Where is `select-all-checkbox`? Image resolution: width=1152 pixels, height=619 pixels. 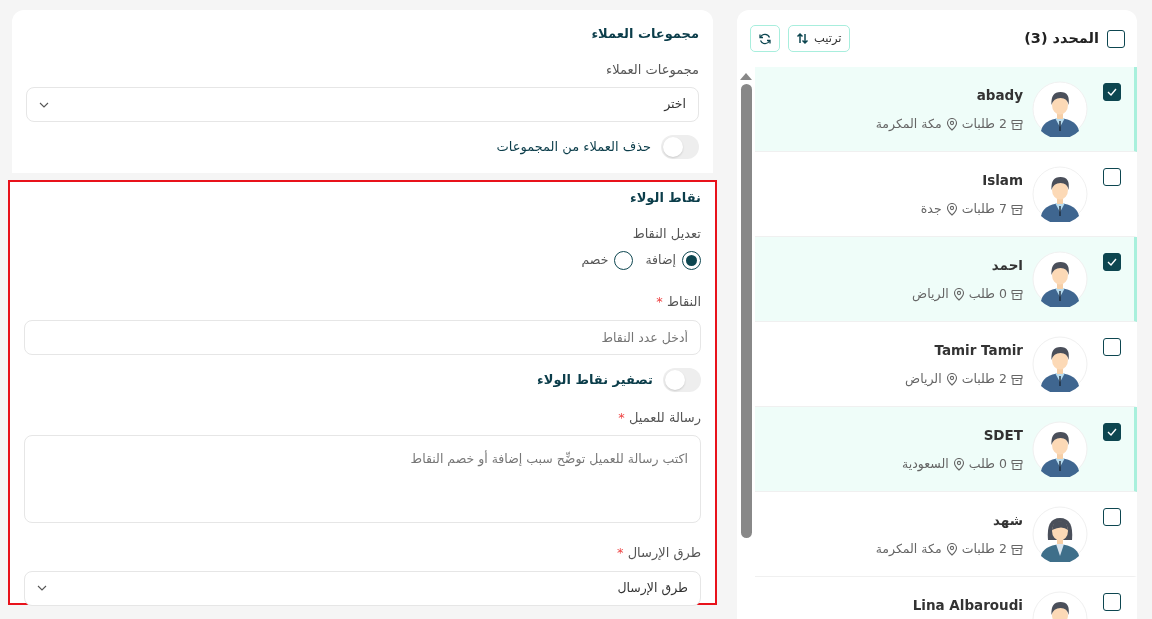
select-all-checkbox is located at coordinates (1116, 38).